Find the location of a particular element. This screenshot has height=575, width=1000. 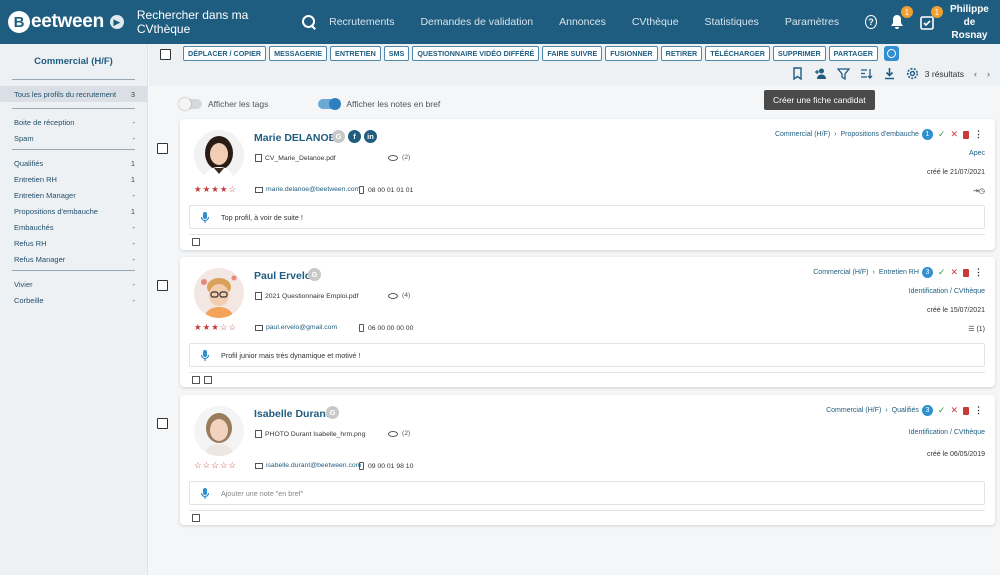

email-link: paul.ervelo@gmail.com is located at coordinates (296, 327).